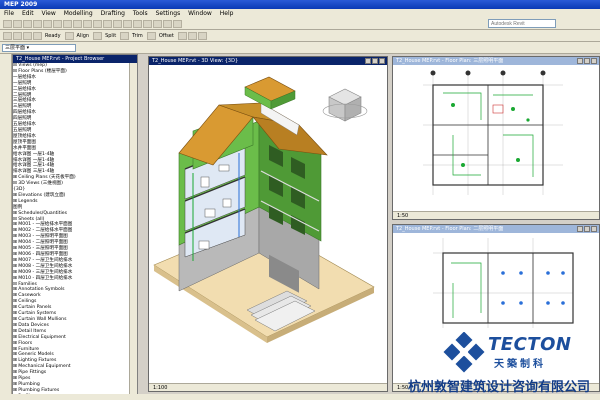 The height and width of the screenshot is (400, 600). What do you see at coordinates (499, 387) in the screenshot?
I see `company-name: 杭州敦智建筑设计咨询有限公司` at bounding box center [499, 387].